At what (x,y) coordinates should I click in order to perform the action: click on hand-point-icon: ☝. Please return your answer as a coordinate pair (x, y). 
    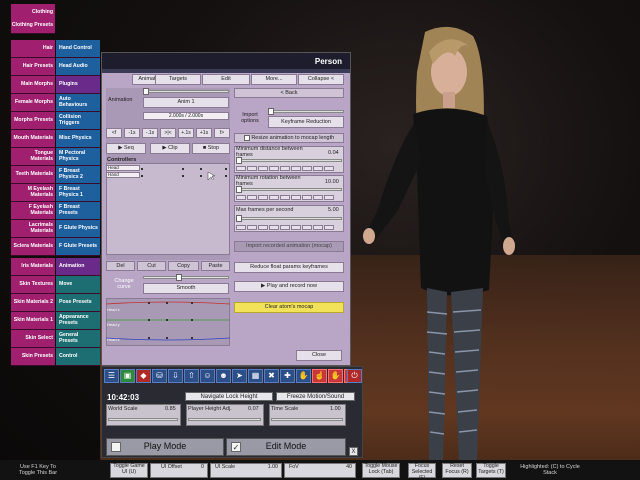
    Looking at the image, I should click on (319, 376).